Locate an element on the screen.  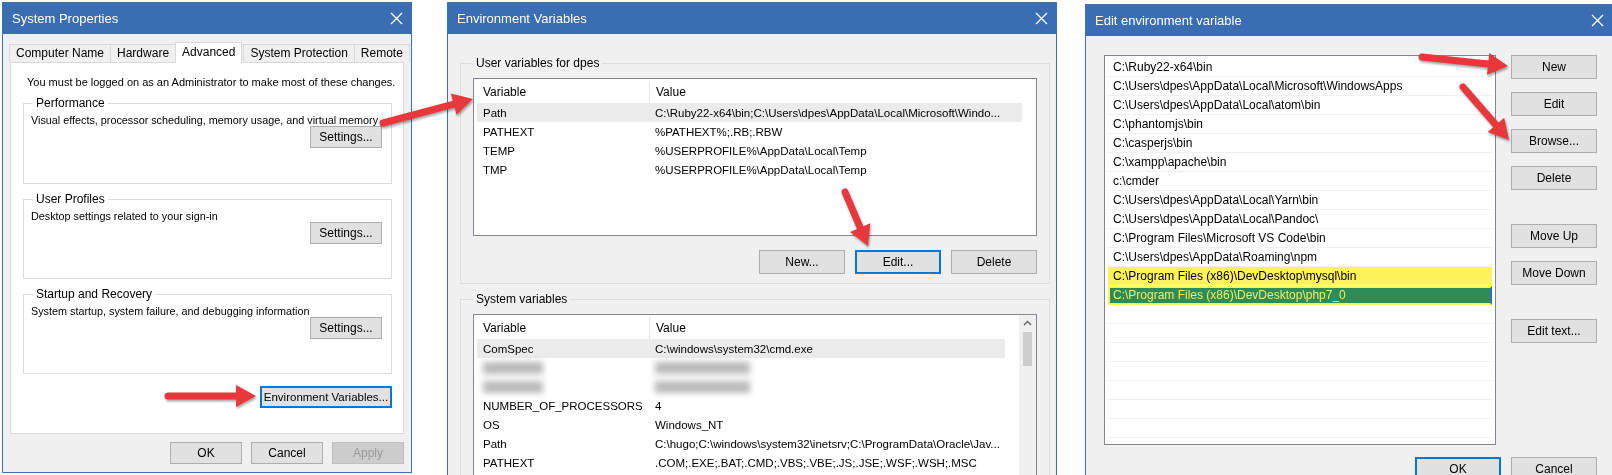
group-label: User variables for dpes is located at coordinates (538, 63).